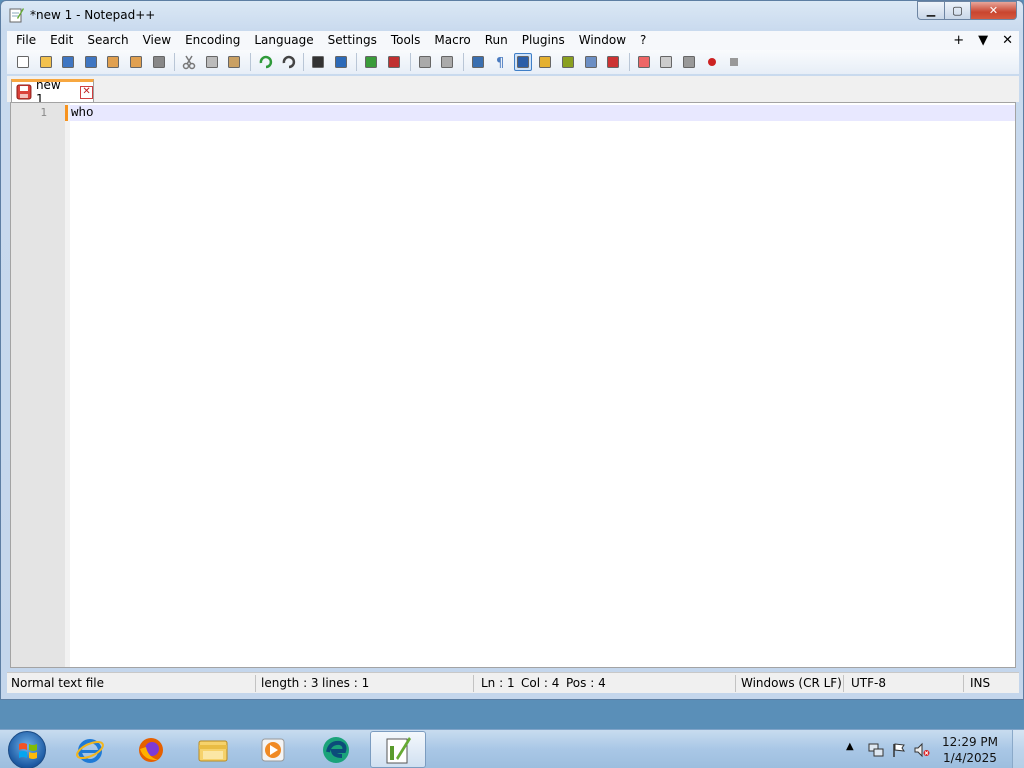 The height and width of the screenshot is (768, 1024). What do you see at coordinates (398, 749) in the screenshot?
I see `notepad-plus-plus-taskbar-button` at bounding box center [398, 749].